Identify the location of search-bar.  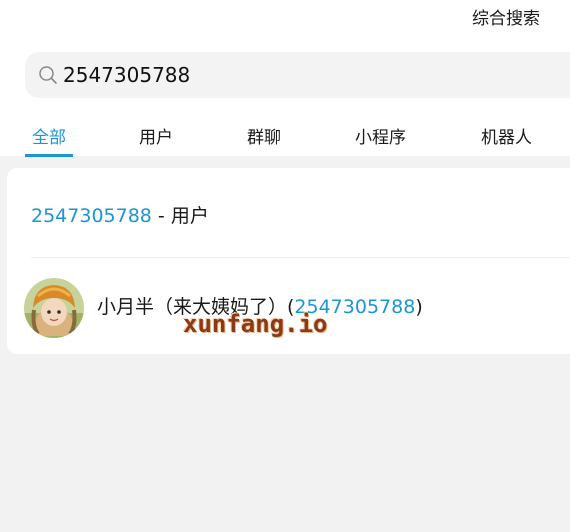
(297, 75).